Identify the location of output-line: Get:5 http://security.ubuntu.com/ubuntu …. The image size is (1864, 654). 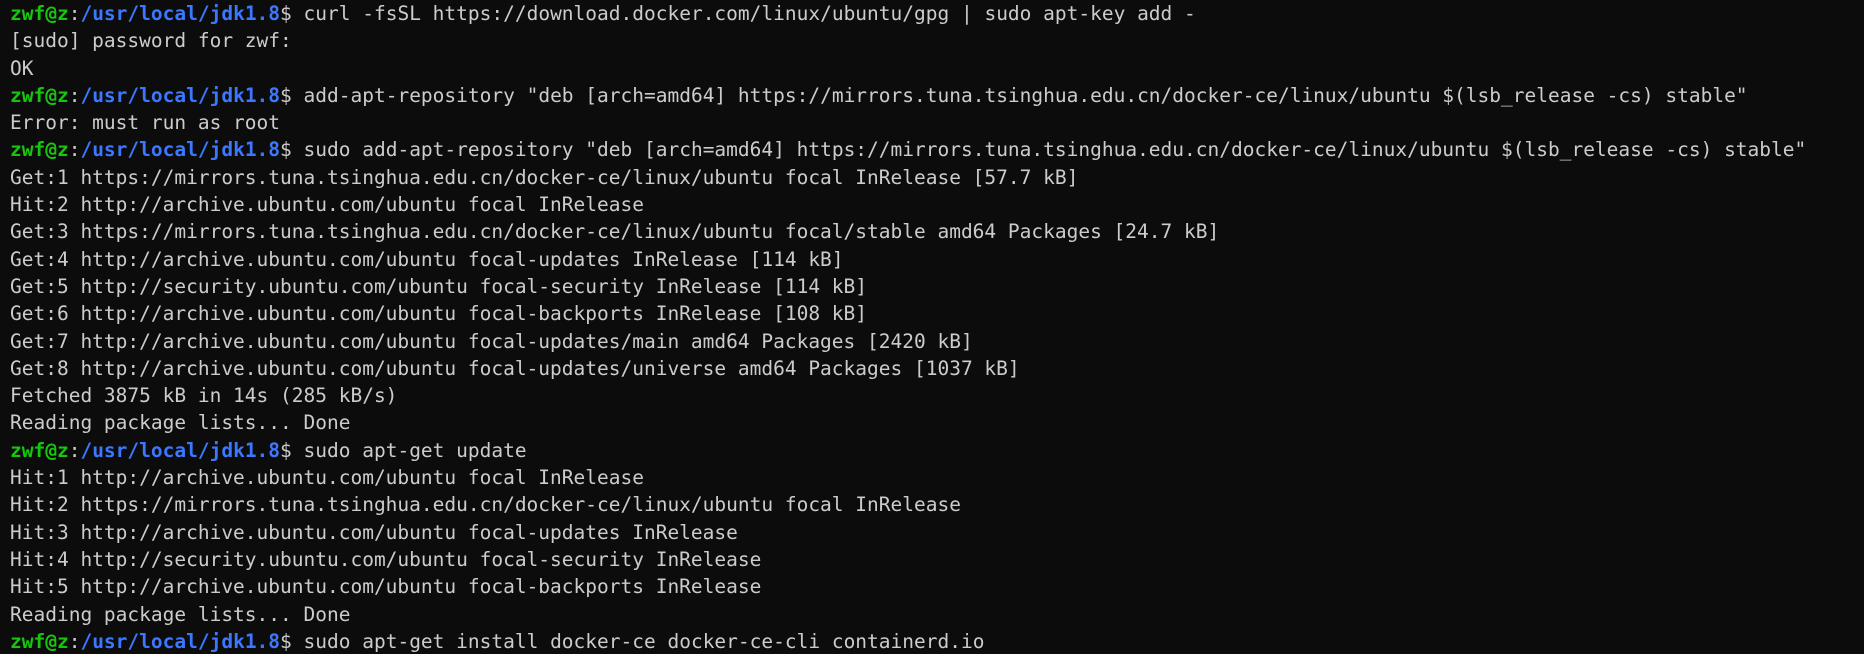
(439, 286).